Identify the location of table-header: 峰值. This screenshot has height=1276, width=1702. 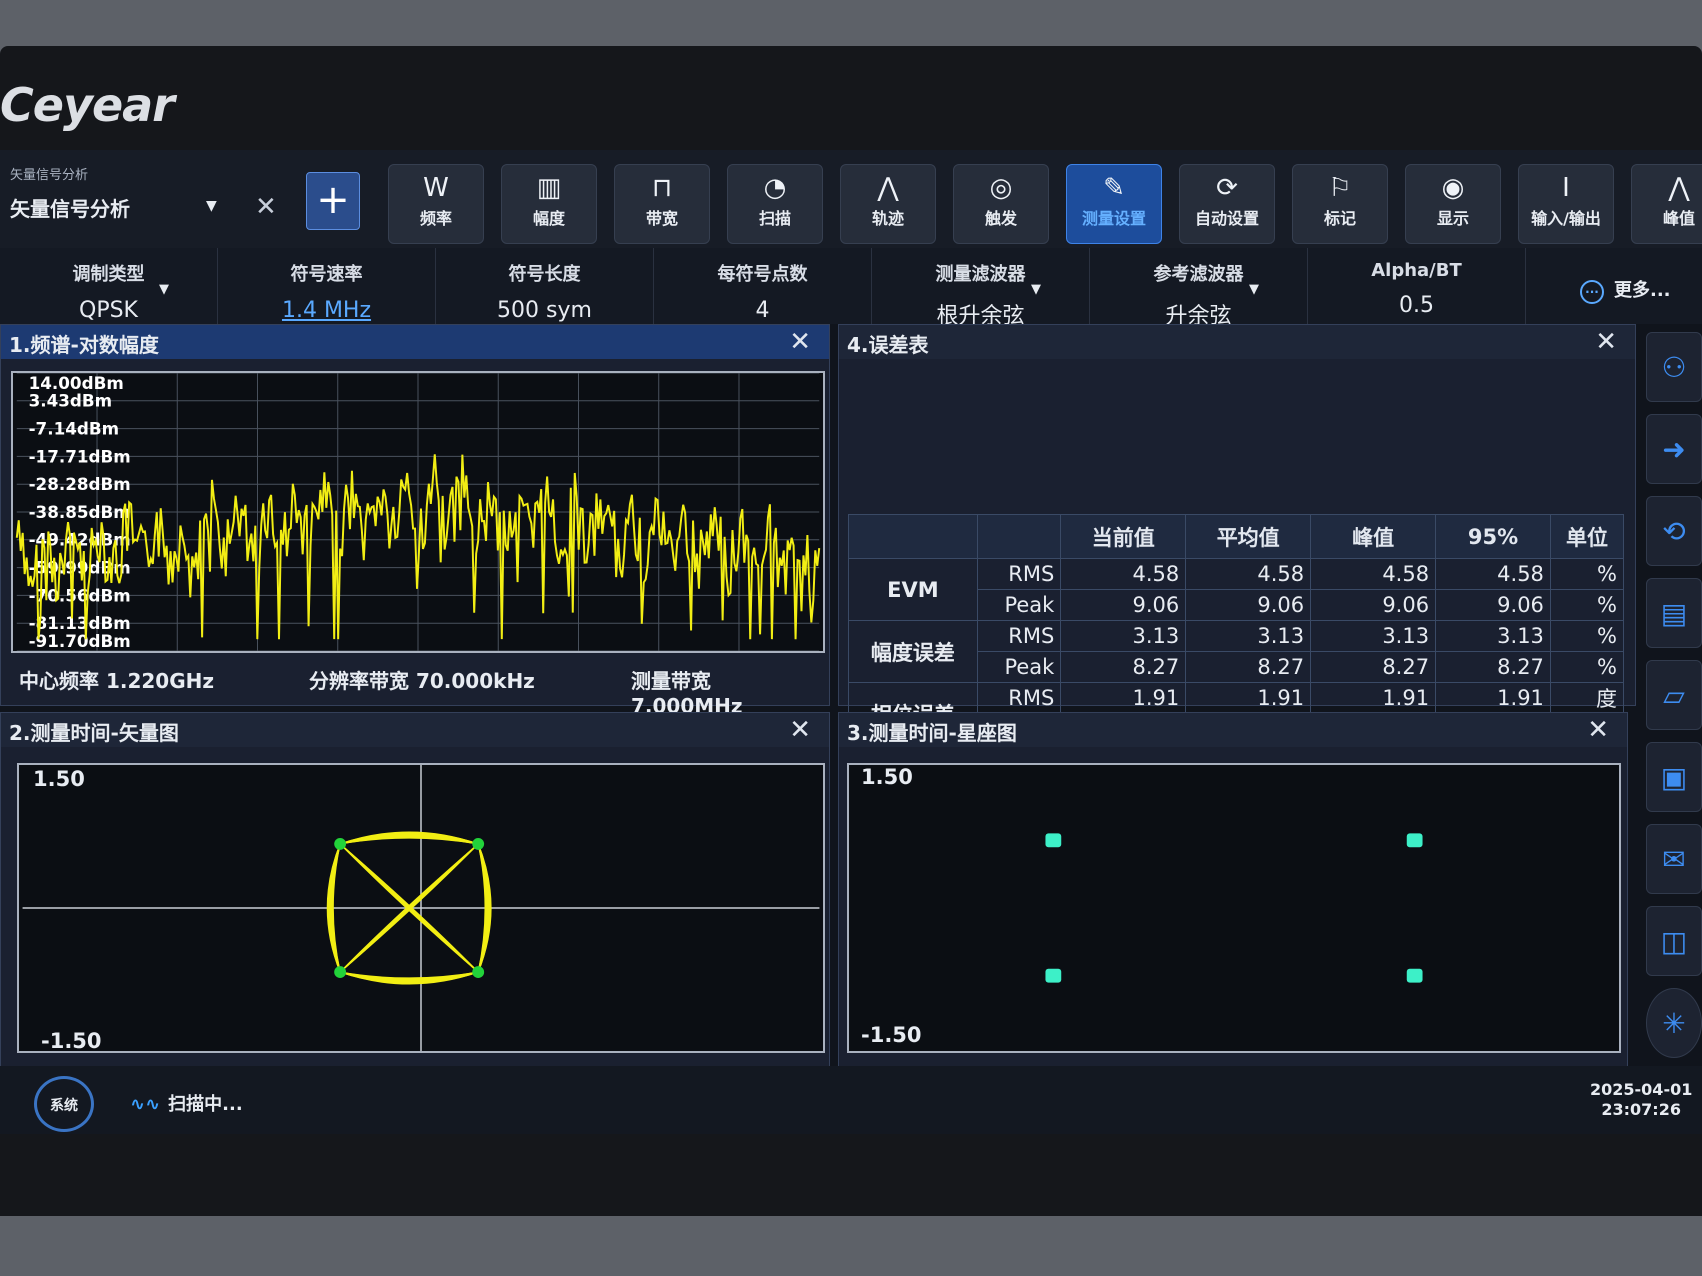
(1373, 536).